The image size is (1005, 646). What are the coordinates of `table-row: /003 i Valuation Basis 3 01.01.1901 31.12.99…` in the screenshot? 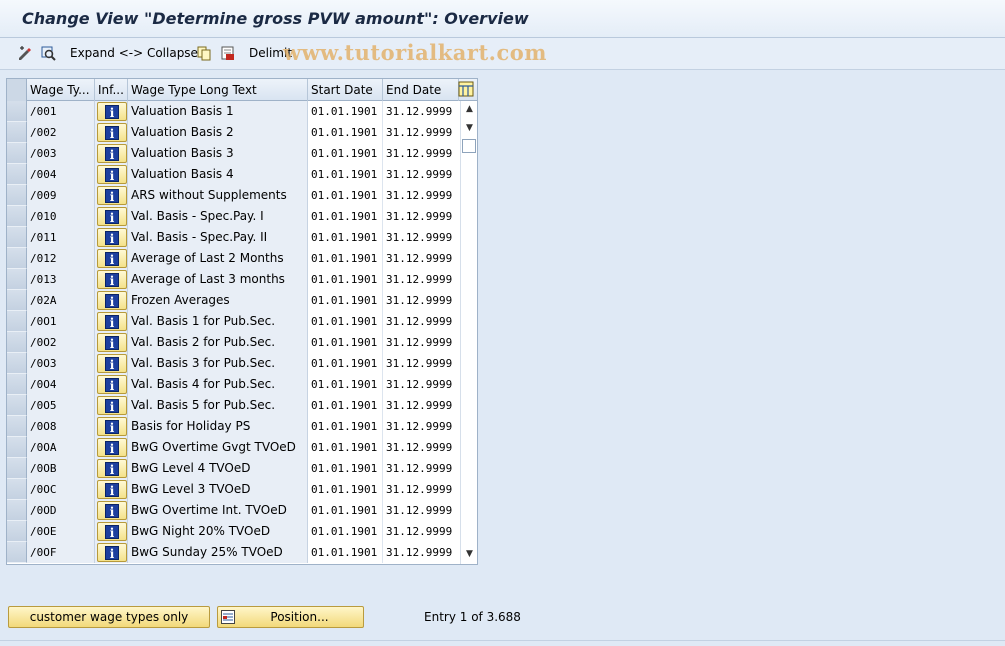 It's located at (233, 153).